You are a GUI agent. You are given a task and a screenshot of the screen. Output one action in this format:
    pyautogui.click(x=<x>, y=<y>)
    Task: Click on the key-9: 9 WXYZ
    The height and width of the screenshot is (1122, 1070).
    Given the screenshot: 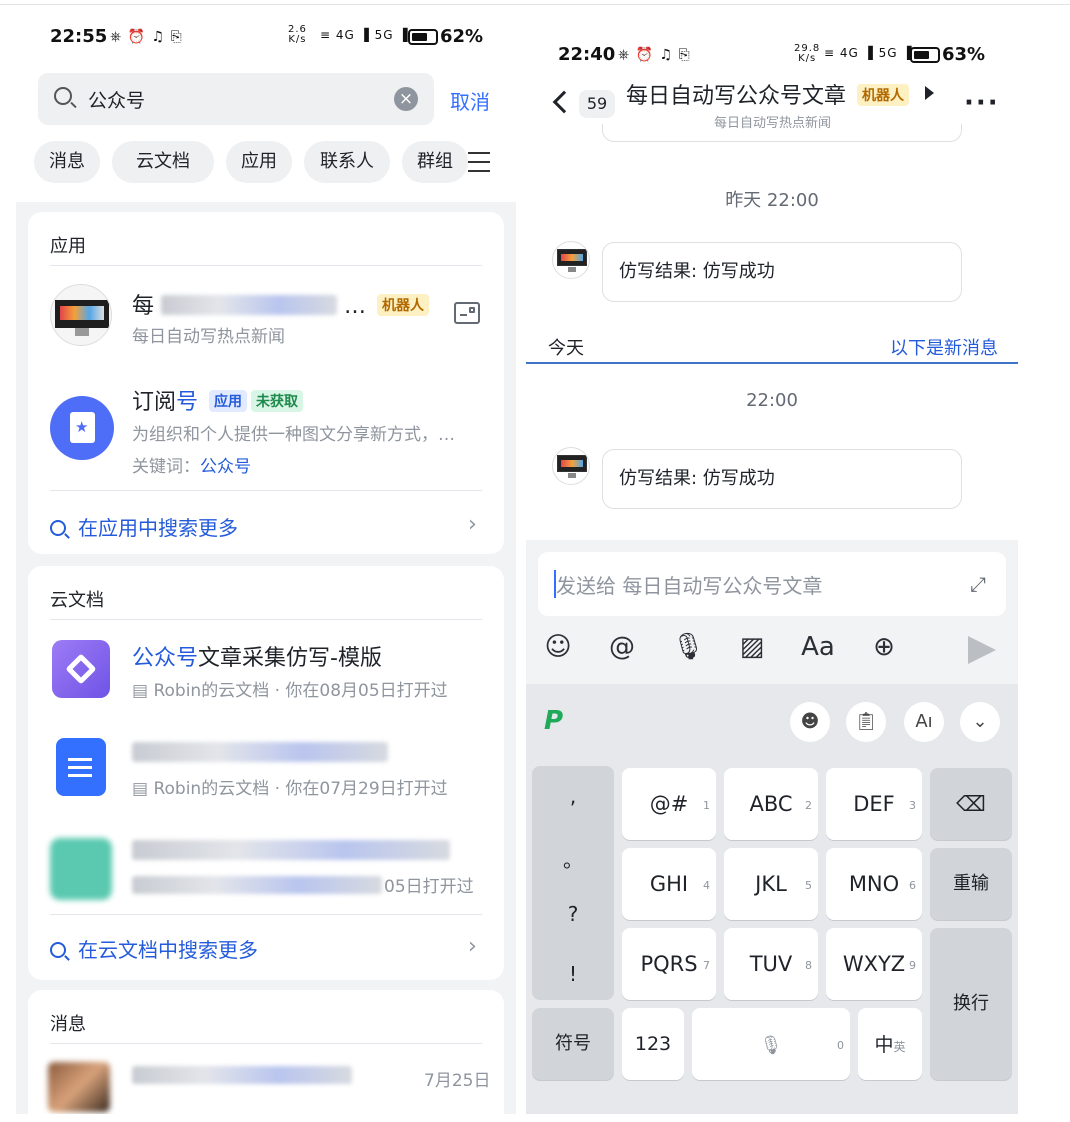 What is the action you would take?
    pyautogui.click(x=874, y=964)
    